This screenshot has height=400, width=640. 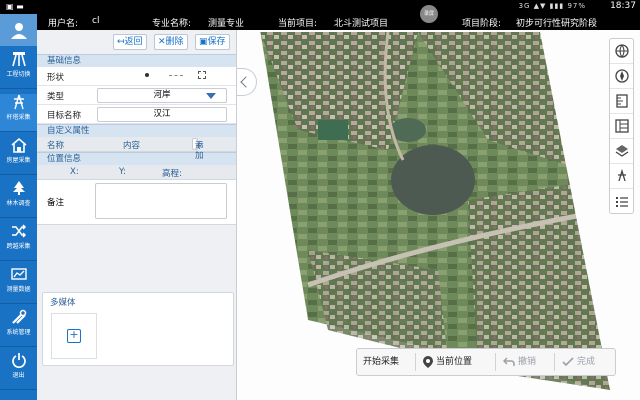 I want to click on layout-icon, so click(x=621, y=126).